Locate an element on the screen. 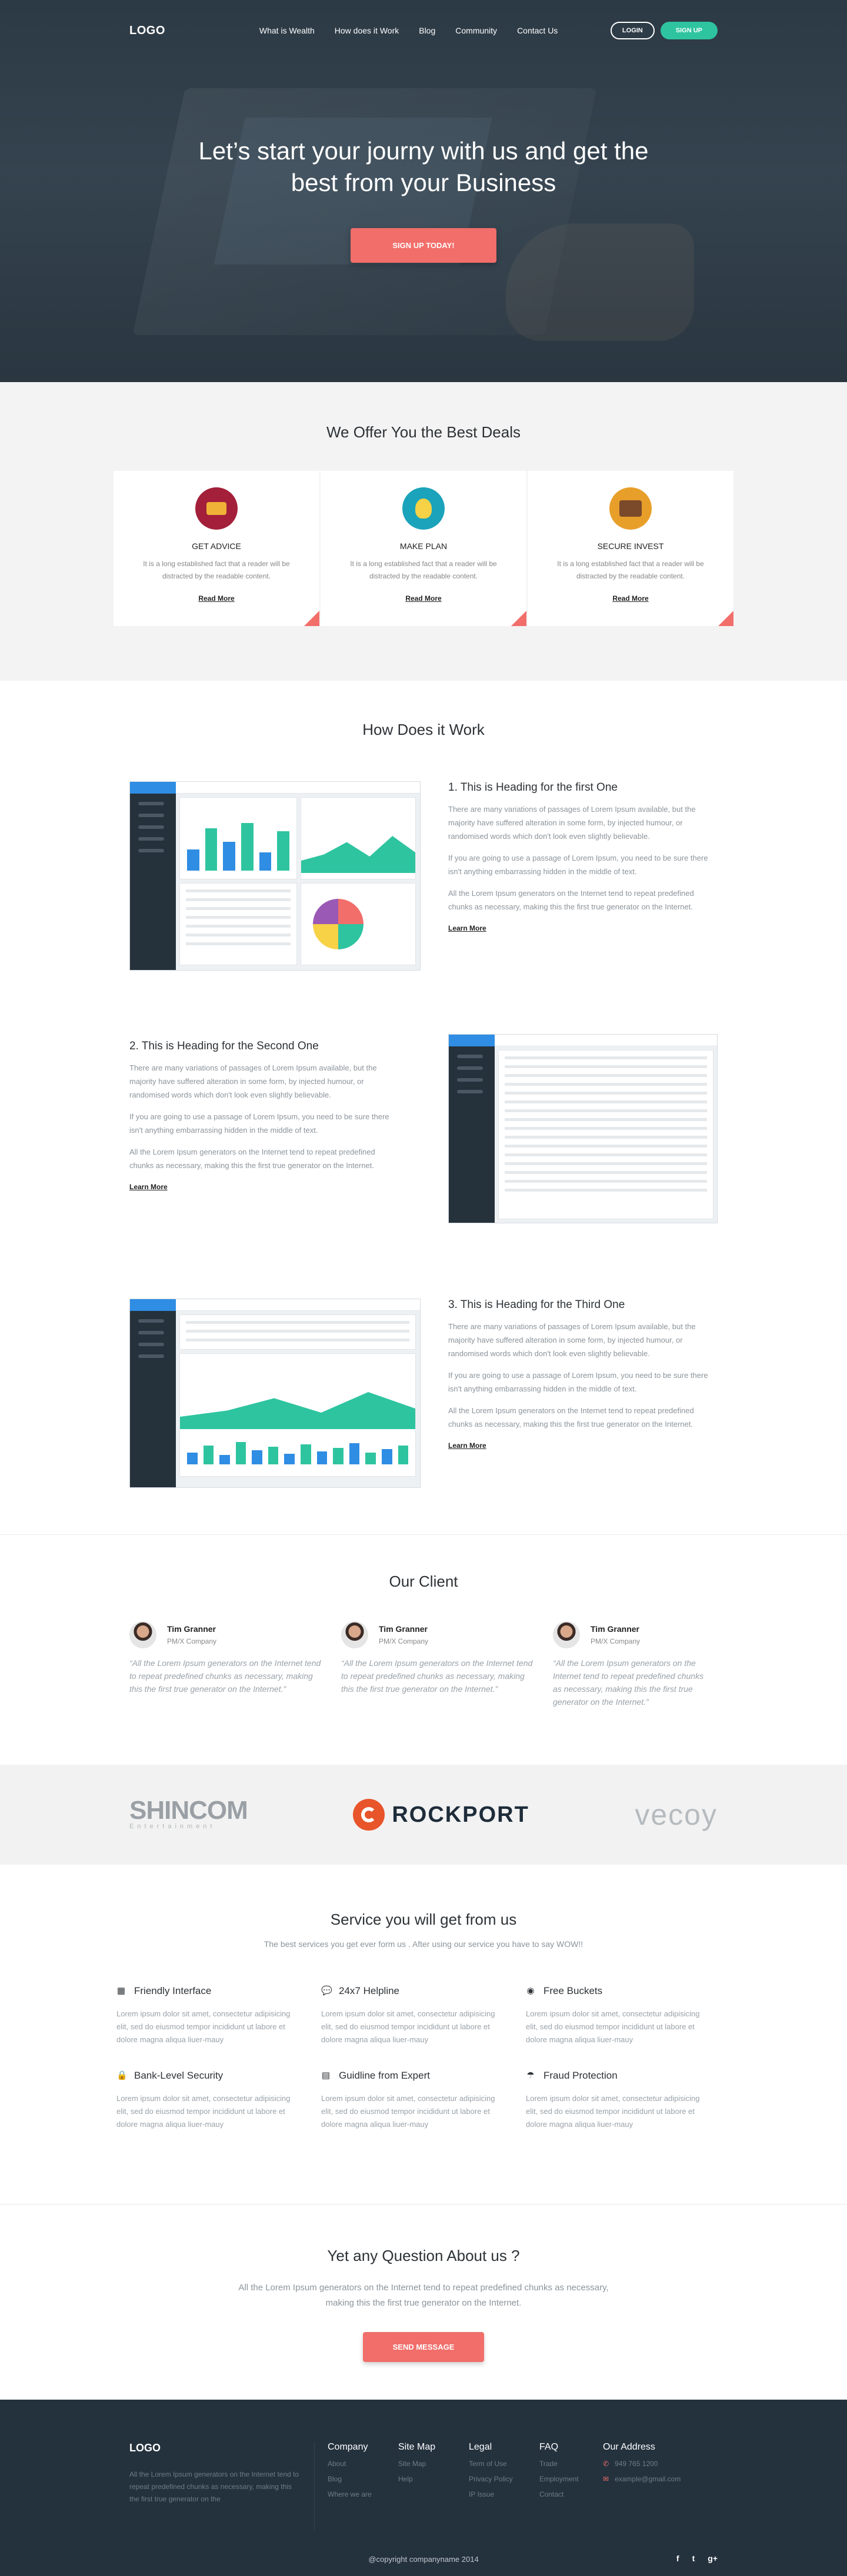  vecoy-logo: vecoy is located at coordinates (676, 1814).